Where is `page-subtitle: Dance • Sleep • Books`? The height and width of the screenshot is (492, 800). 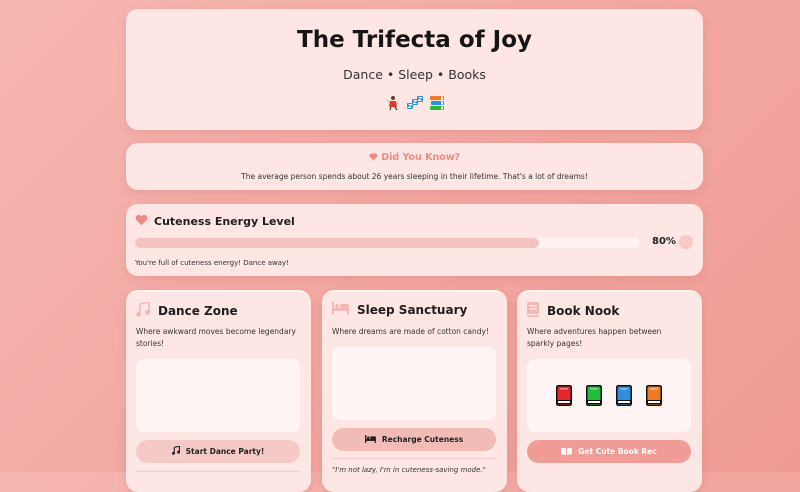 page-subtitle: Dance • Sleep • Books is located at coordinates (414, 74).